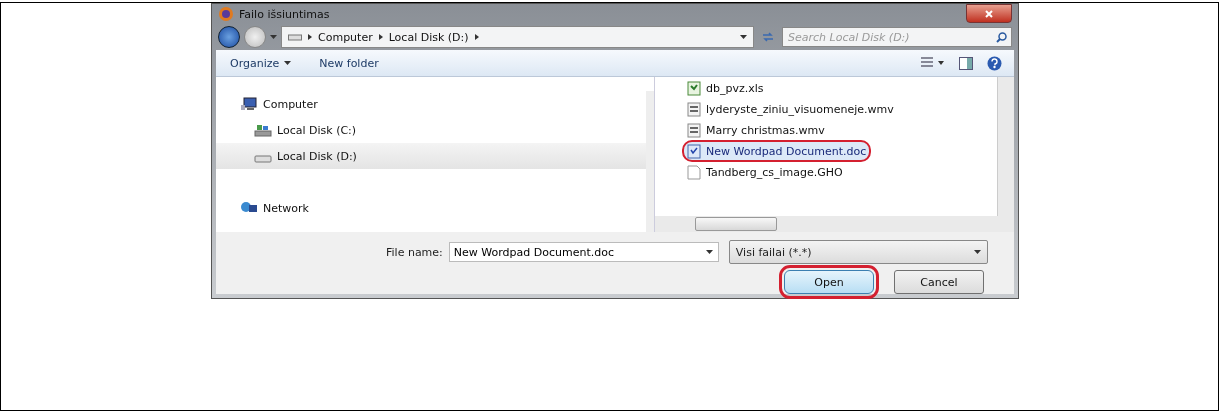 The height and width of the screenshot is (411, 1219). I want to click on breadcrumb: Computer, so click(345, 37).